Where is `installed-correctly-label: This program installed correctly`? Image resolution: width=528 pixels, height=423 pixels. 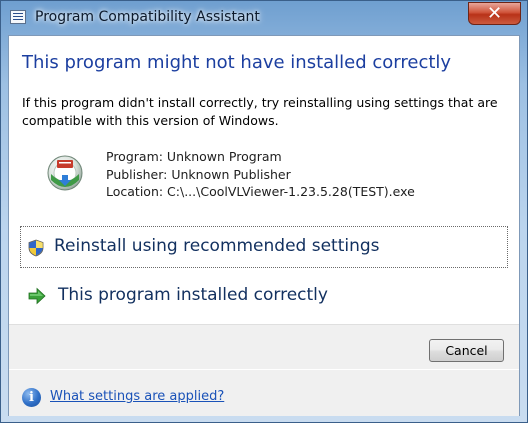 installed-correctly-label: This program installed correctly is located at coordinates (193, 295).